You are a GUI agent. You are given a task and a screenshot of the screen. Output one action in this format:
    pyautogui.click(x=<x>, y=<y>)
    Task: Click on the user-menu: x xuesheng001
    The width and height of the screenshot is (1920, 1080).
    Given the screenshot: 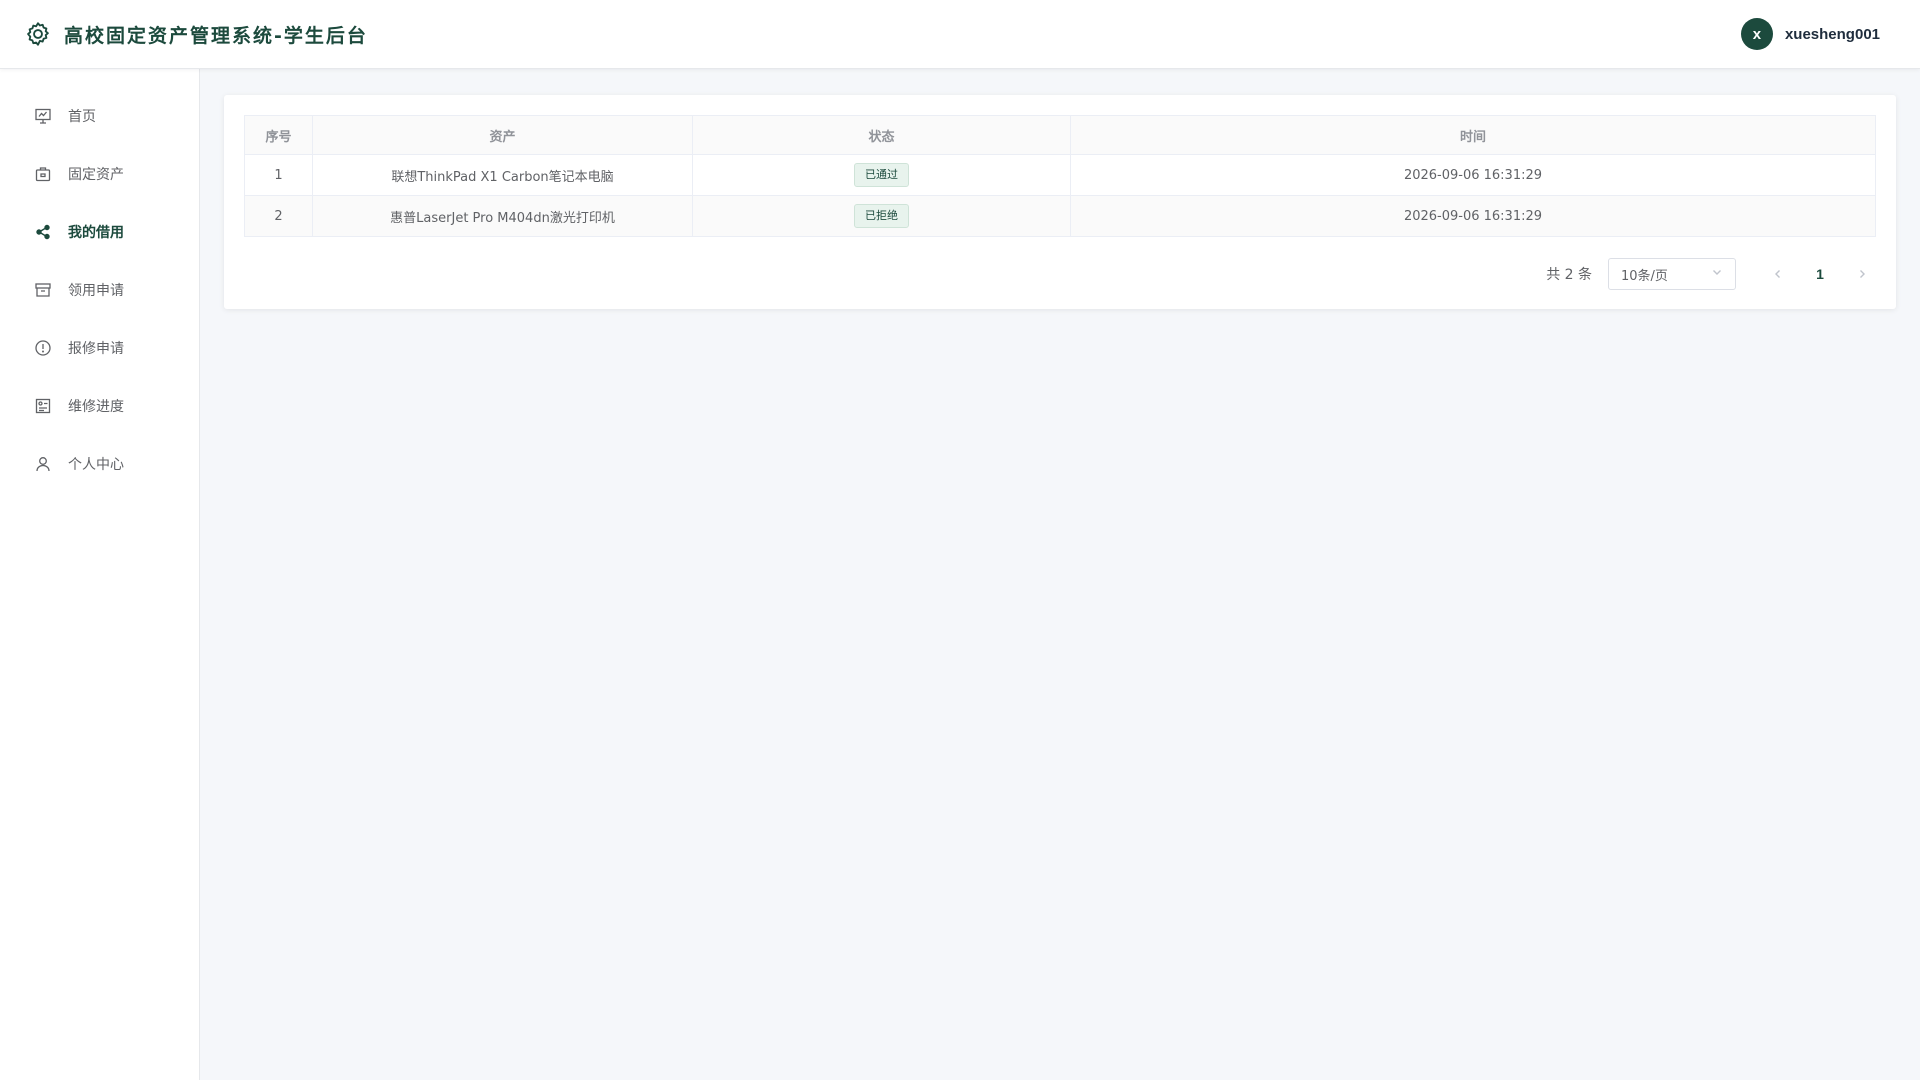 What is the action you would take?
    pyautogui.click(x=1810, y=34)
    